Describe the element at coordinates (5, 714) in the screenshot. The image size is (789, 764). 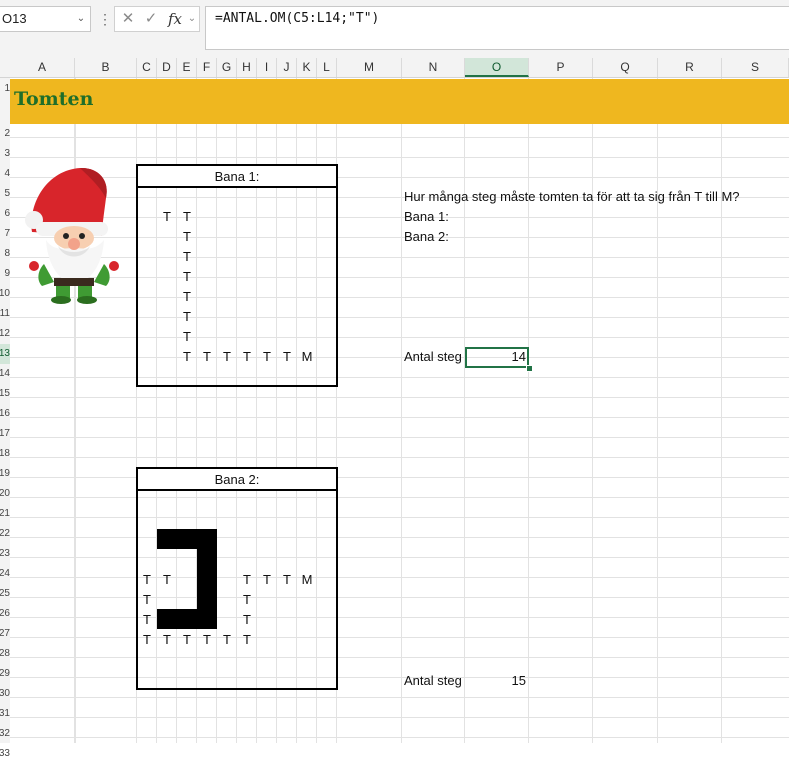
I see `row-header-31: 31` at that location.